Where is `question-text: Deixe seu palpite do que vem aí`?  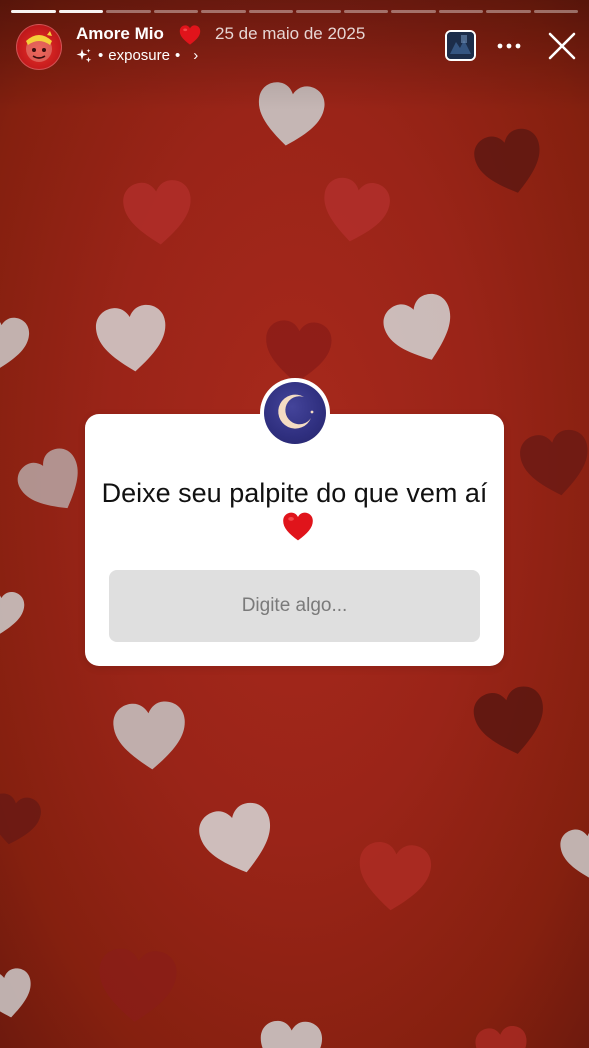 question-text: Deixe seu palpite do que vem aí is located at coordinates (294, 511).